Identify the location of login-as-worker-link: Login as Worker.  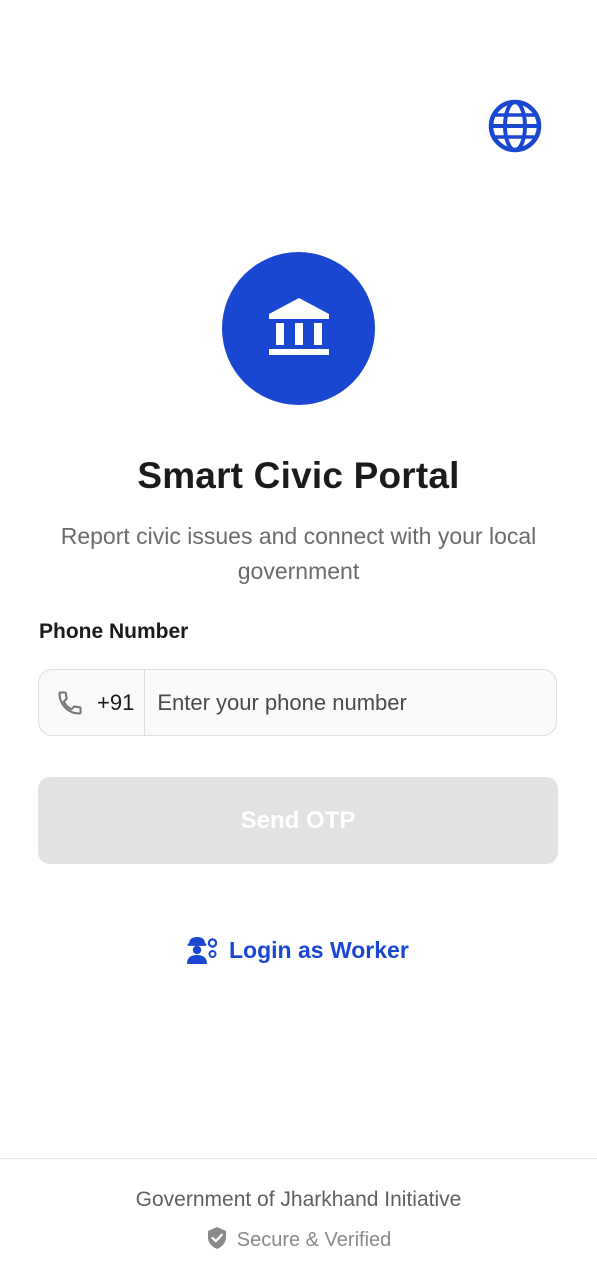
(297, 950).